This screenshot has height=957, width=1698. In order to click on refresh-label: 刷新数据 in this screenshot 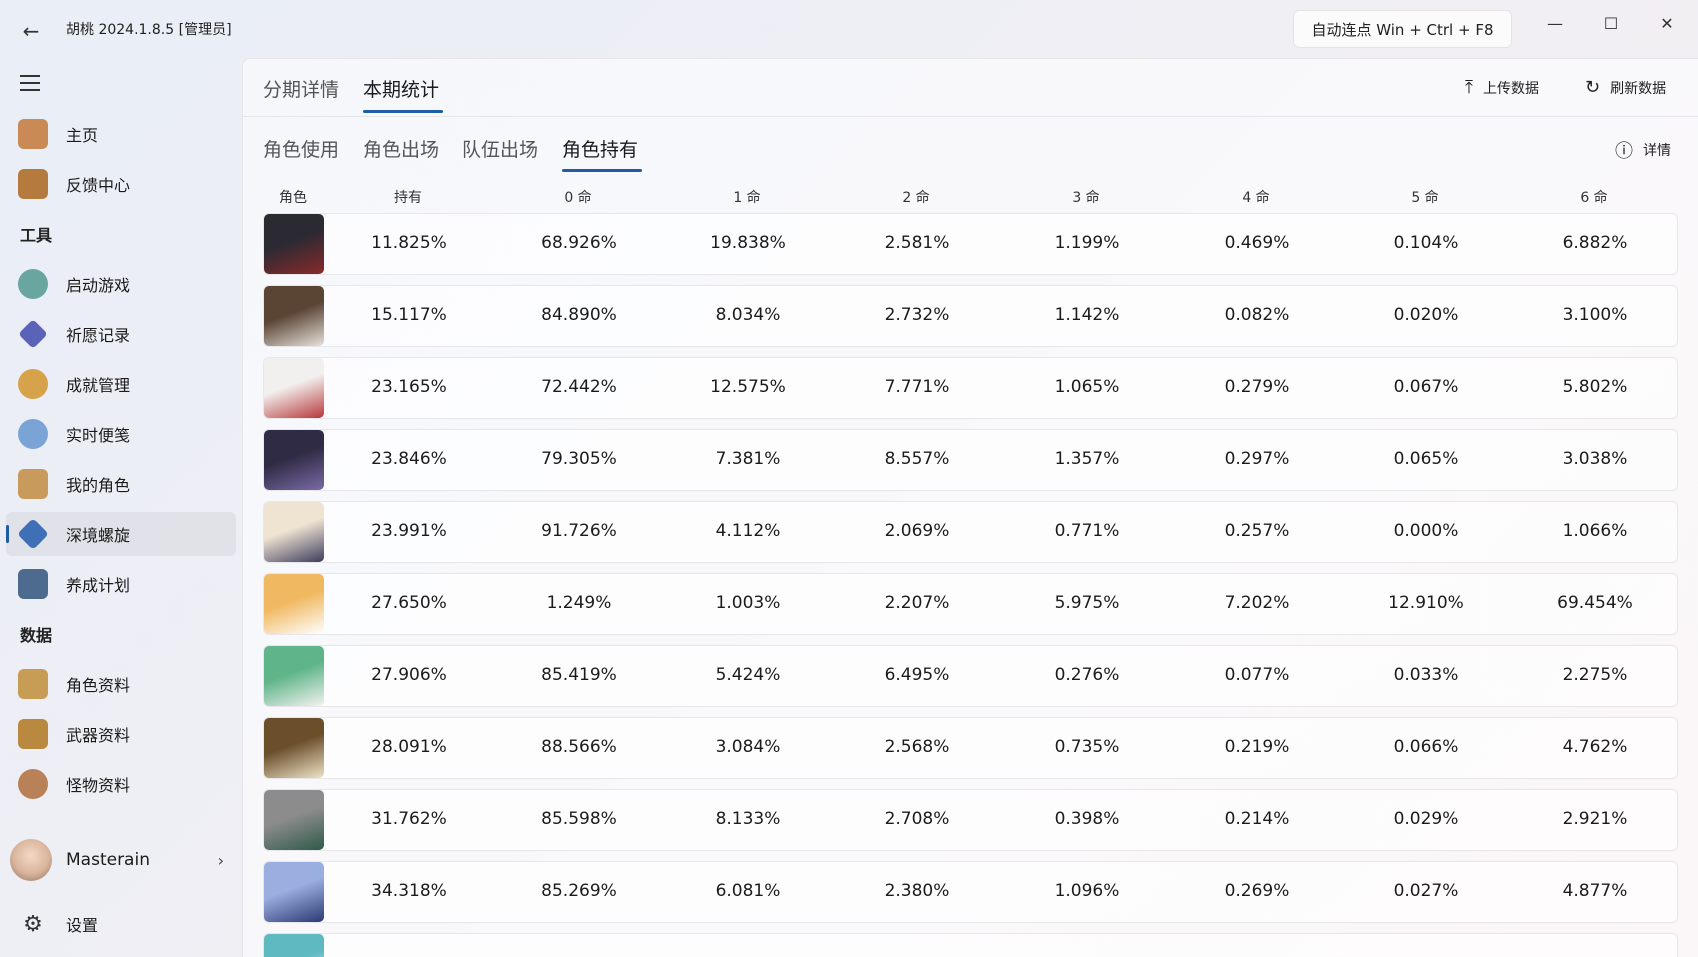, I will do `click(1638, 88)`.